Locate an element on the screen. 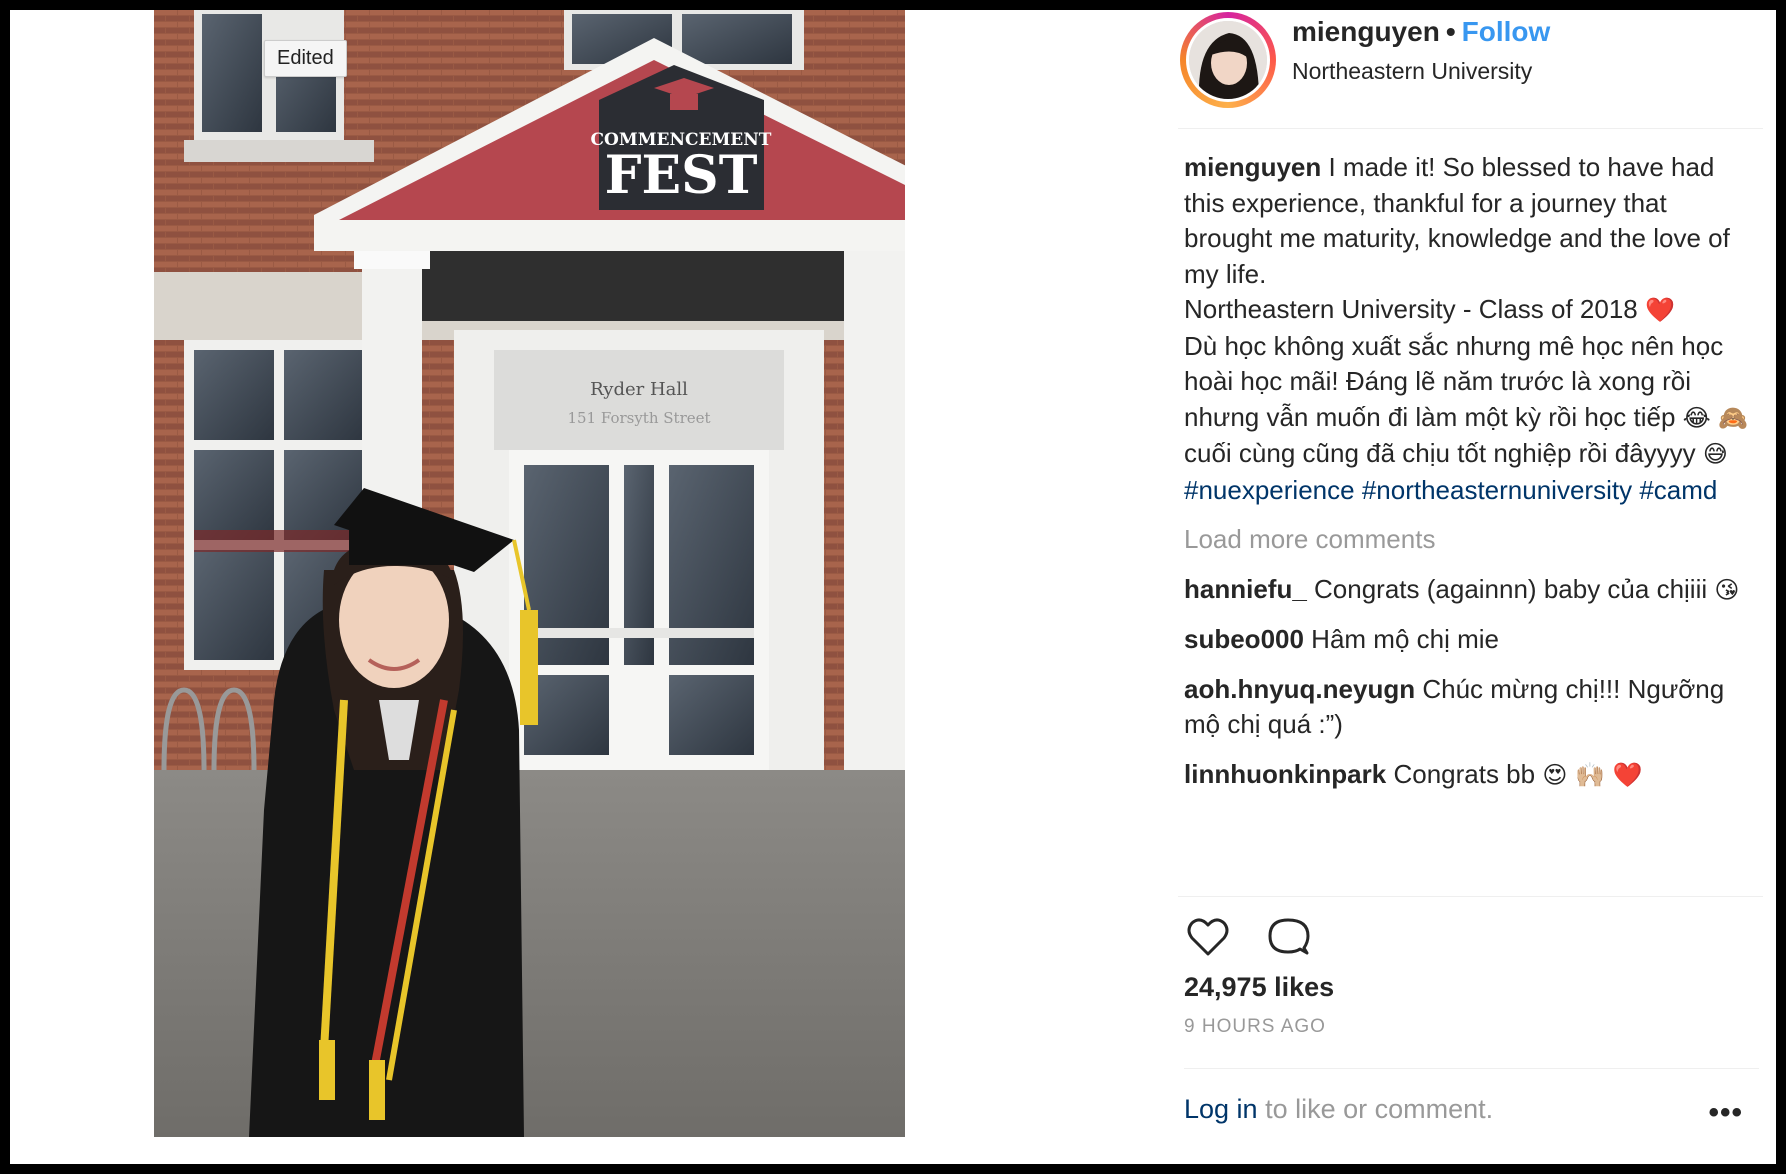  comment: subeo000 Hâm mộ chị mie is located at coordinates (1471, 640).